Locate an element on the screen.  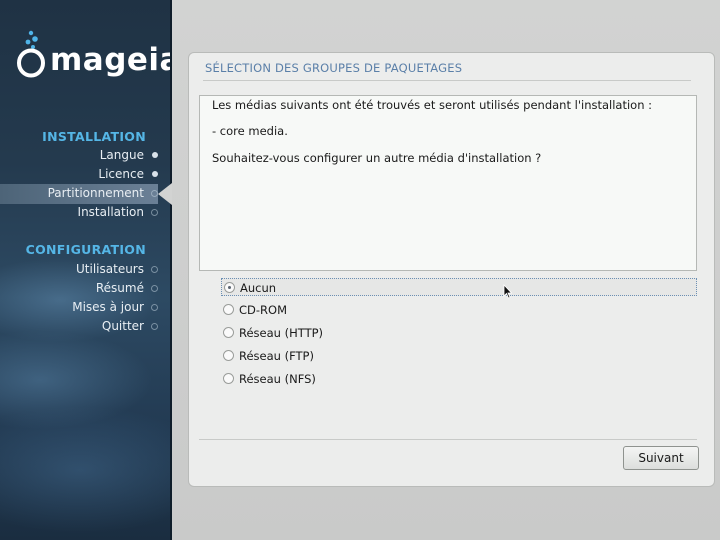
step-utilisateurs: Utilisateurs is located at coordinates (117, 269).